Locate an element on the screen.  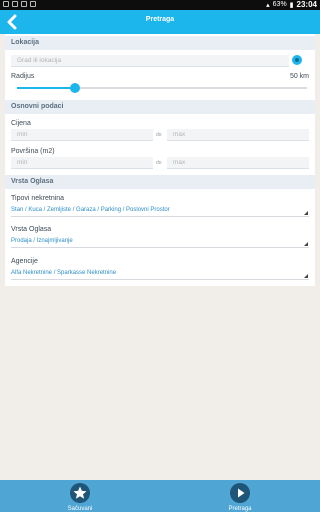
app-bar: Pretraga is located at coordinates (160, 22).